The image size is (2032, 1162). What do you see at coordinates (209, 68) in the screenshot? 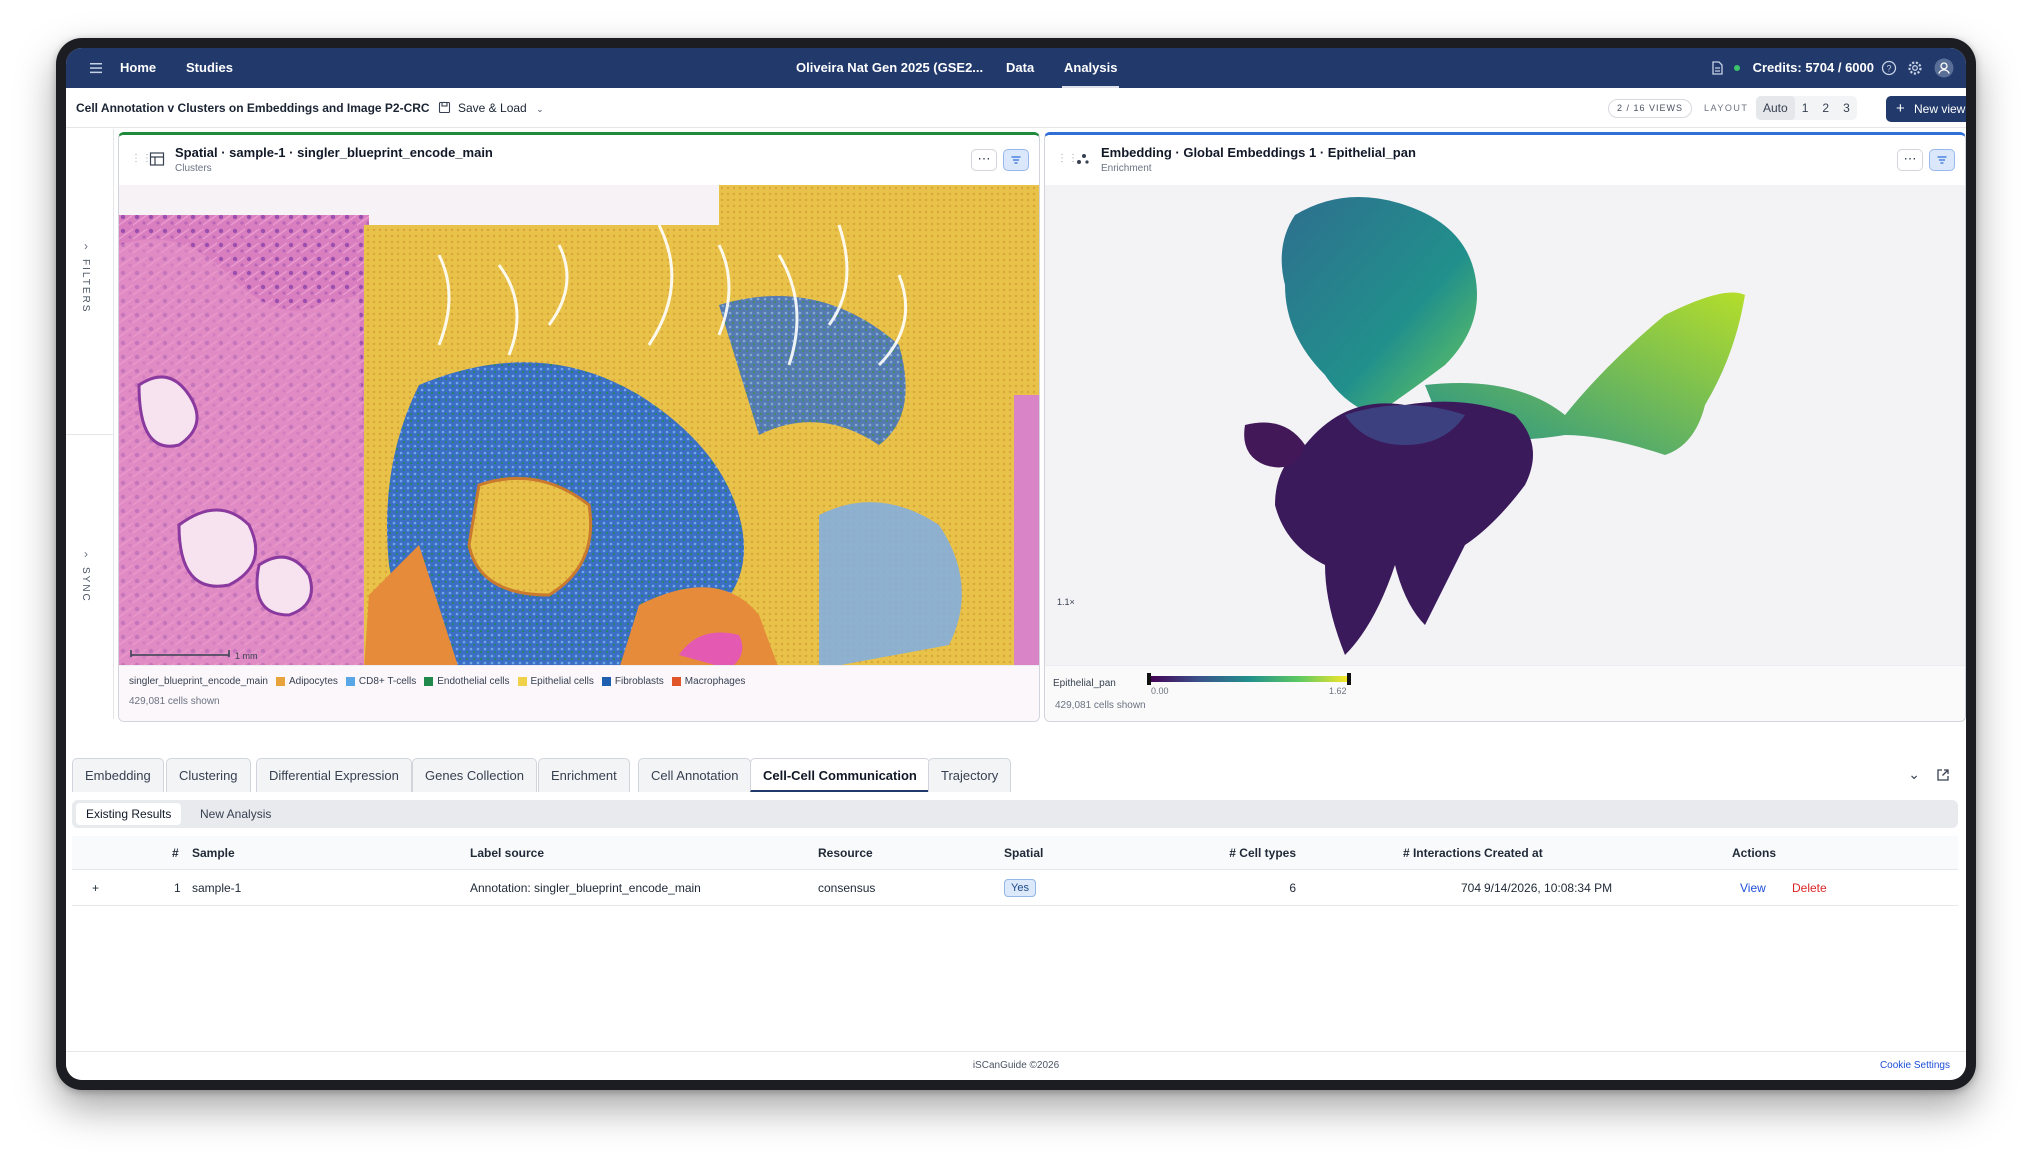
I see `nav-studies: Studies` at bounding box center [209, 68].